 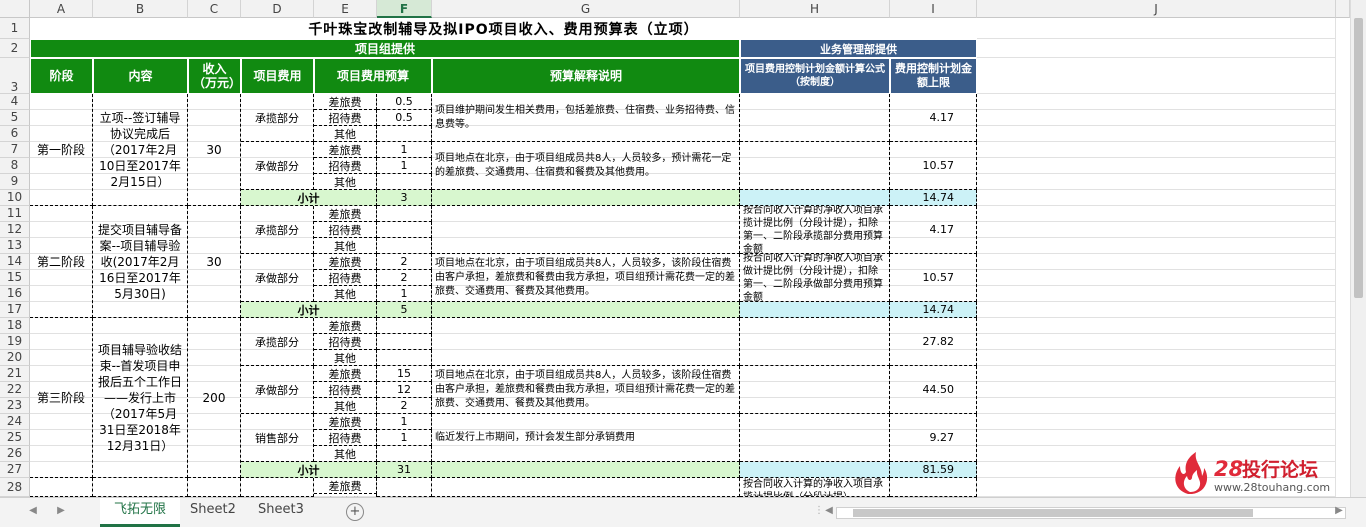 What do you see at coordinates (586, 118) in the screenshot?
I see `explain-undertake: 项目维护期间发生相关费用，包括差旅费、住宿费、业务招待费、信息费等。` at bounding box center [586, 118].